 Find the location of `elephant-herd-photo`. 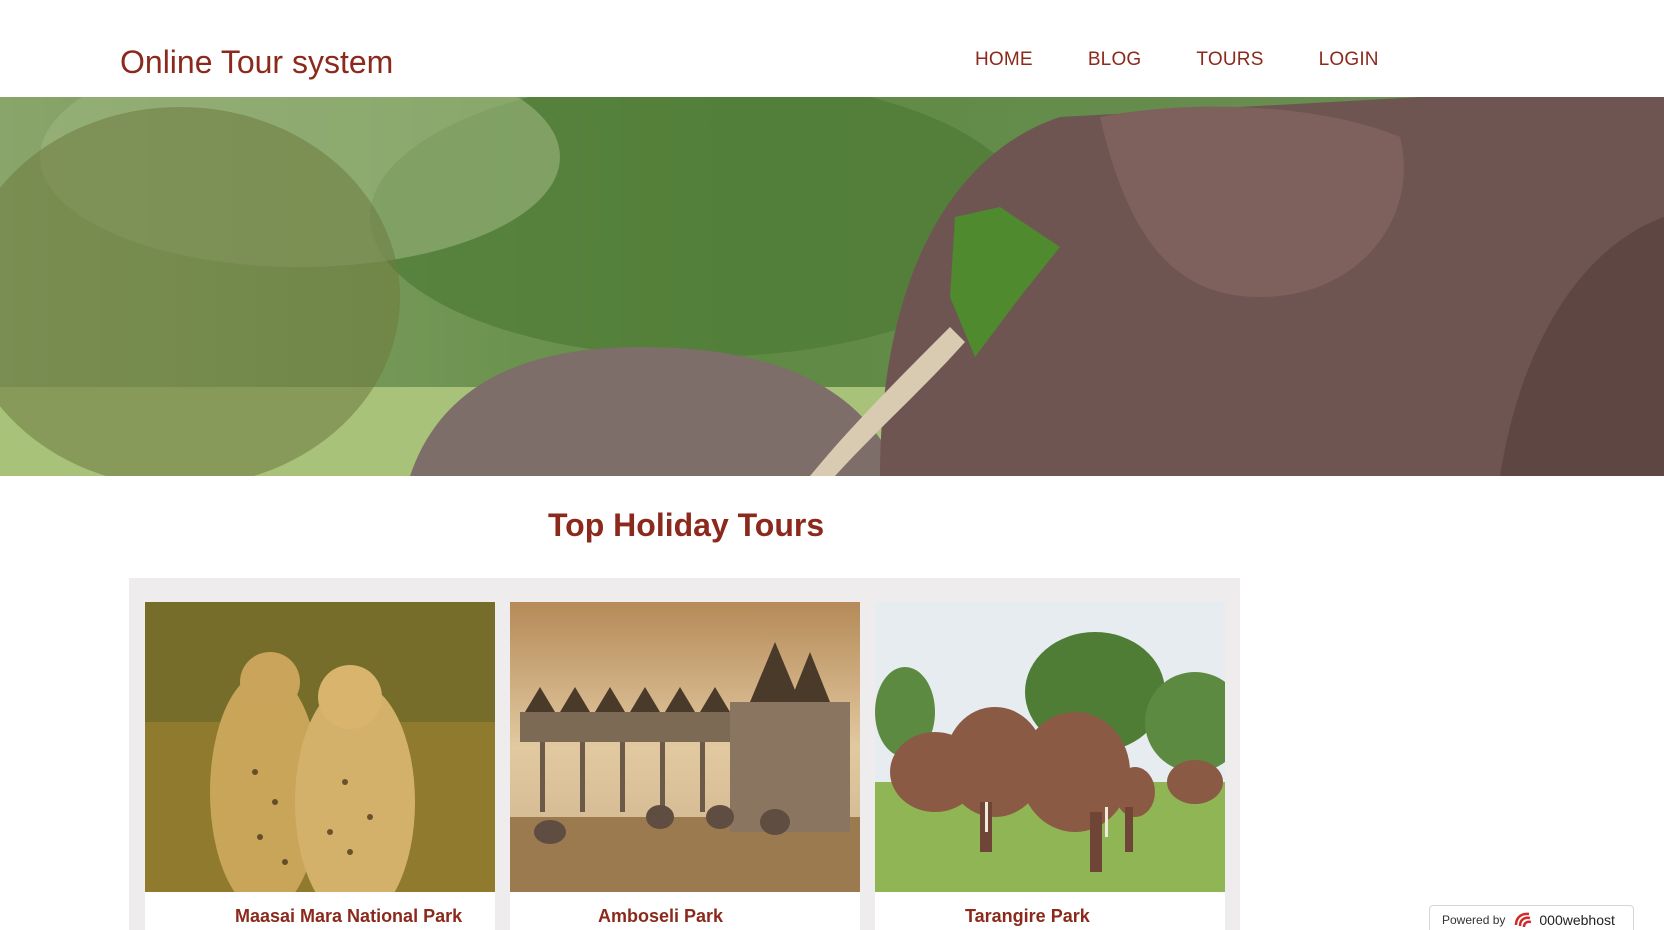

elephant-herd-photo is located at coordinates (1050, 747).